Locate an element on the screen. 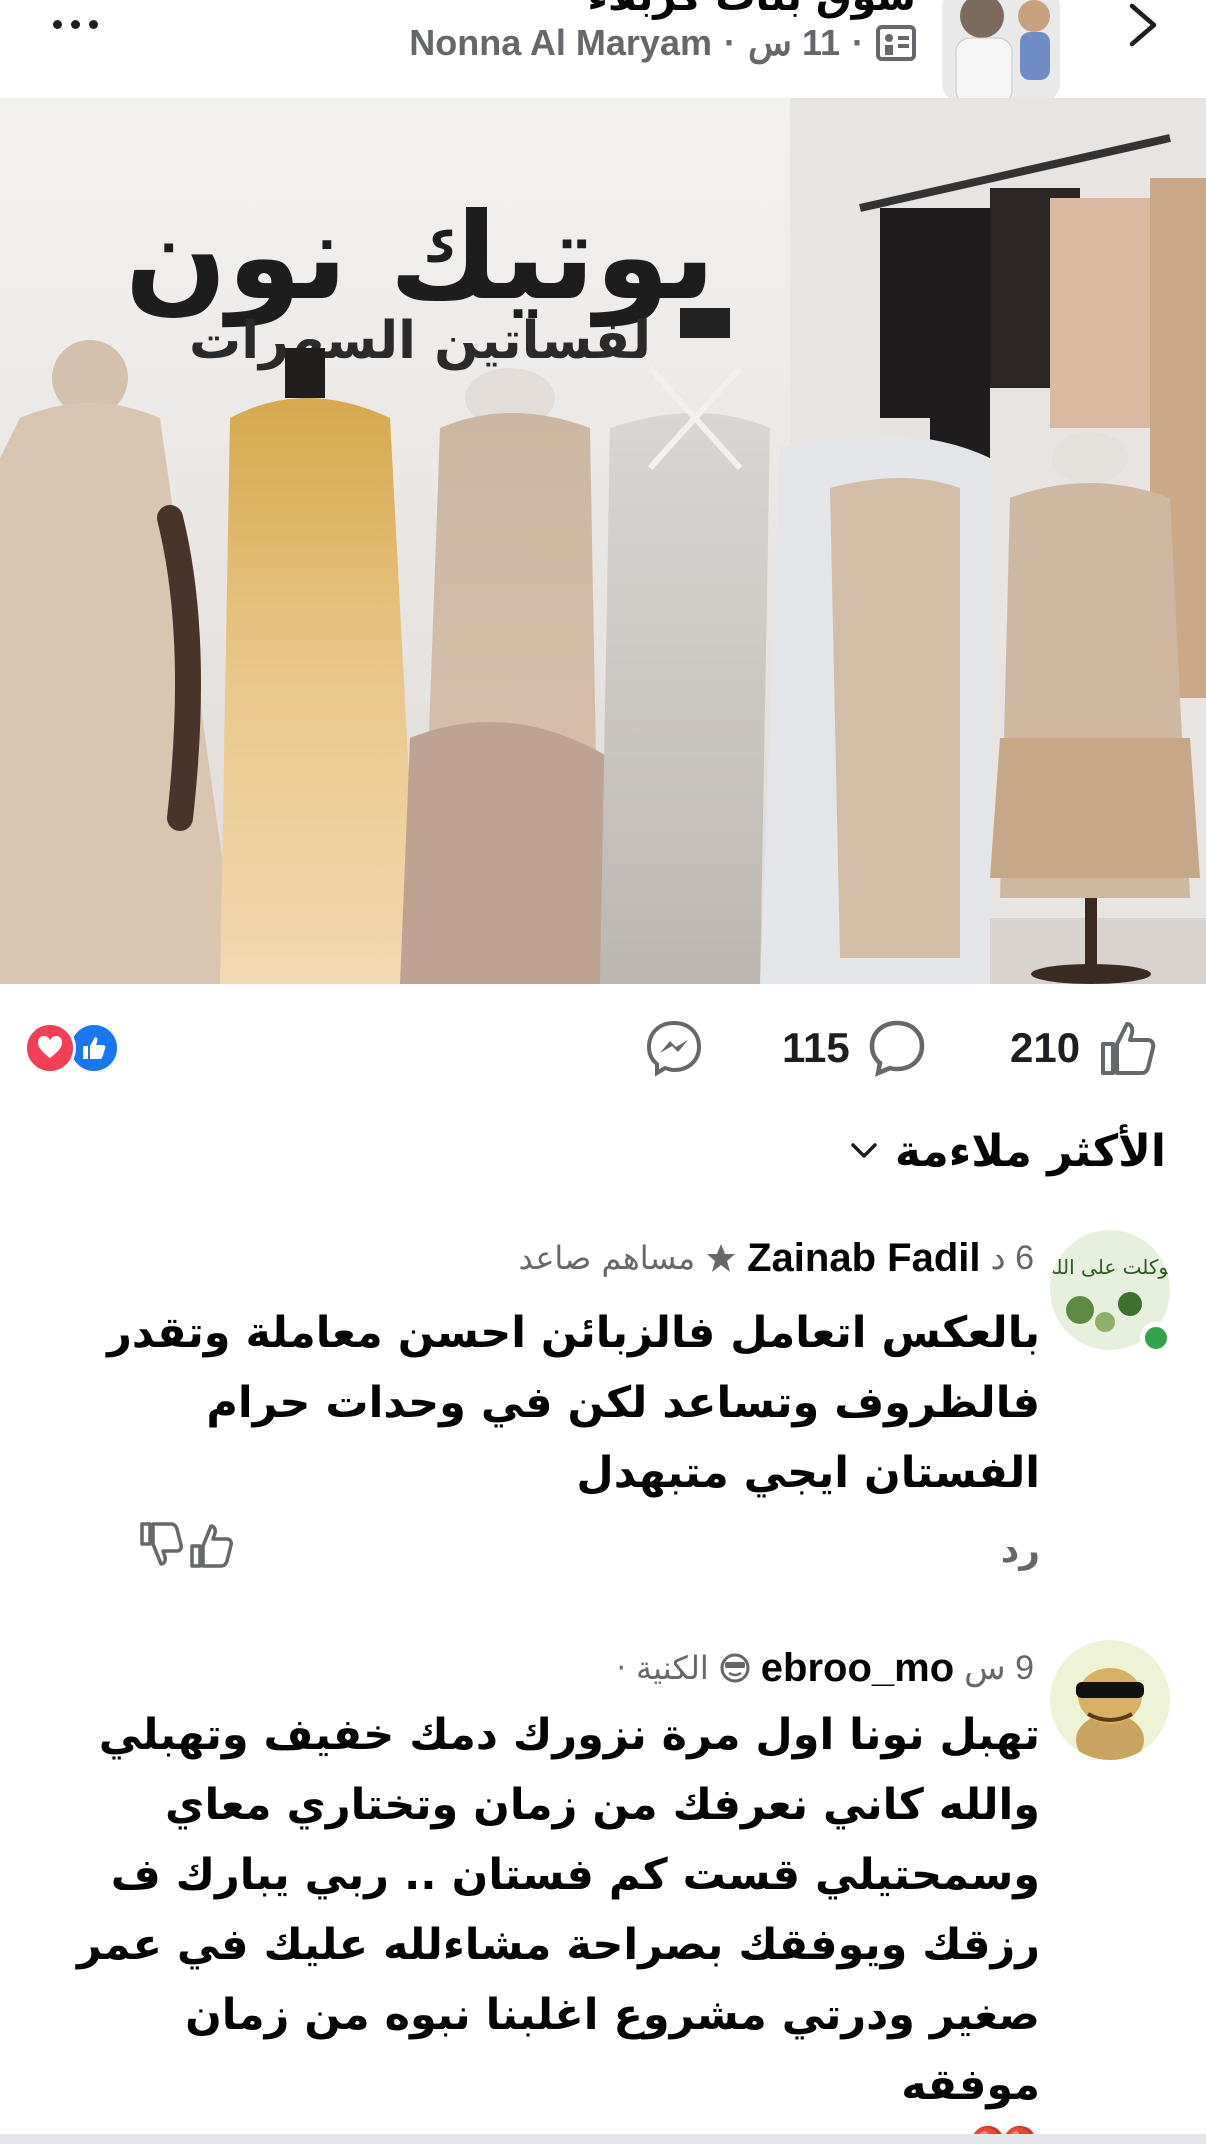 The height and width of the screenshot is (2144, 1206). nickname-face-icon is located at coordinates (735, 1668).